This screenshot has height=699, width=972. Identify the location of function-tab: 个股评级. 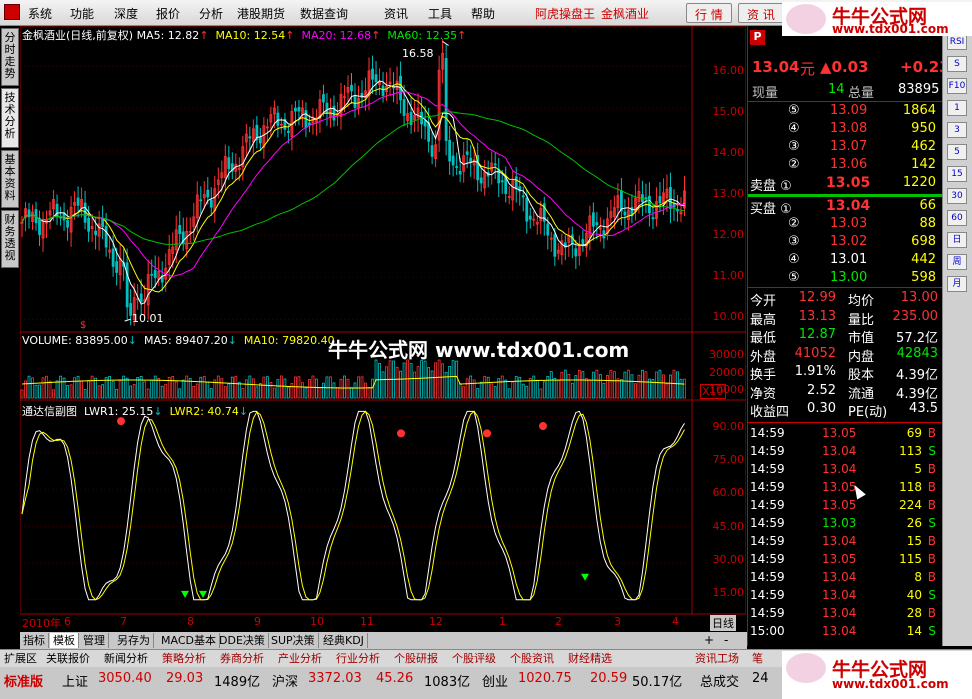
(474, 659).